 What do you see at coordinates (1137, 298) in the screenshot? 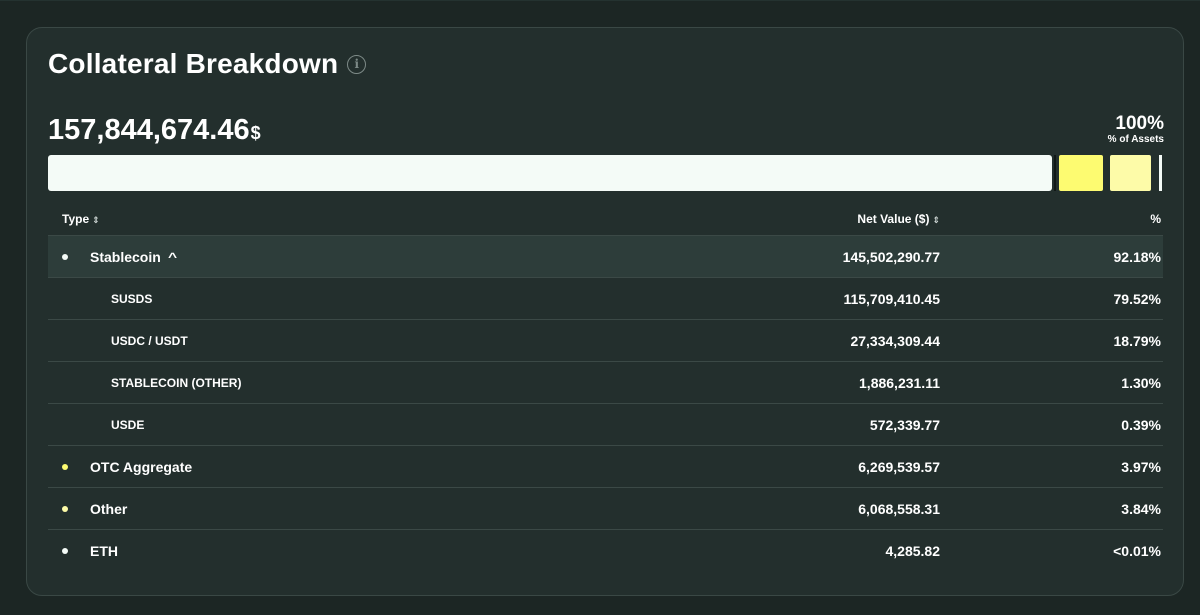
I see `row-percent: 79.52%` at bounding box center [1137, 298].